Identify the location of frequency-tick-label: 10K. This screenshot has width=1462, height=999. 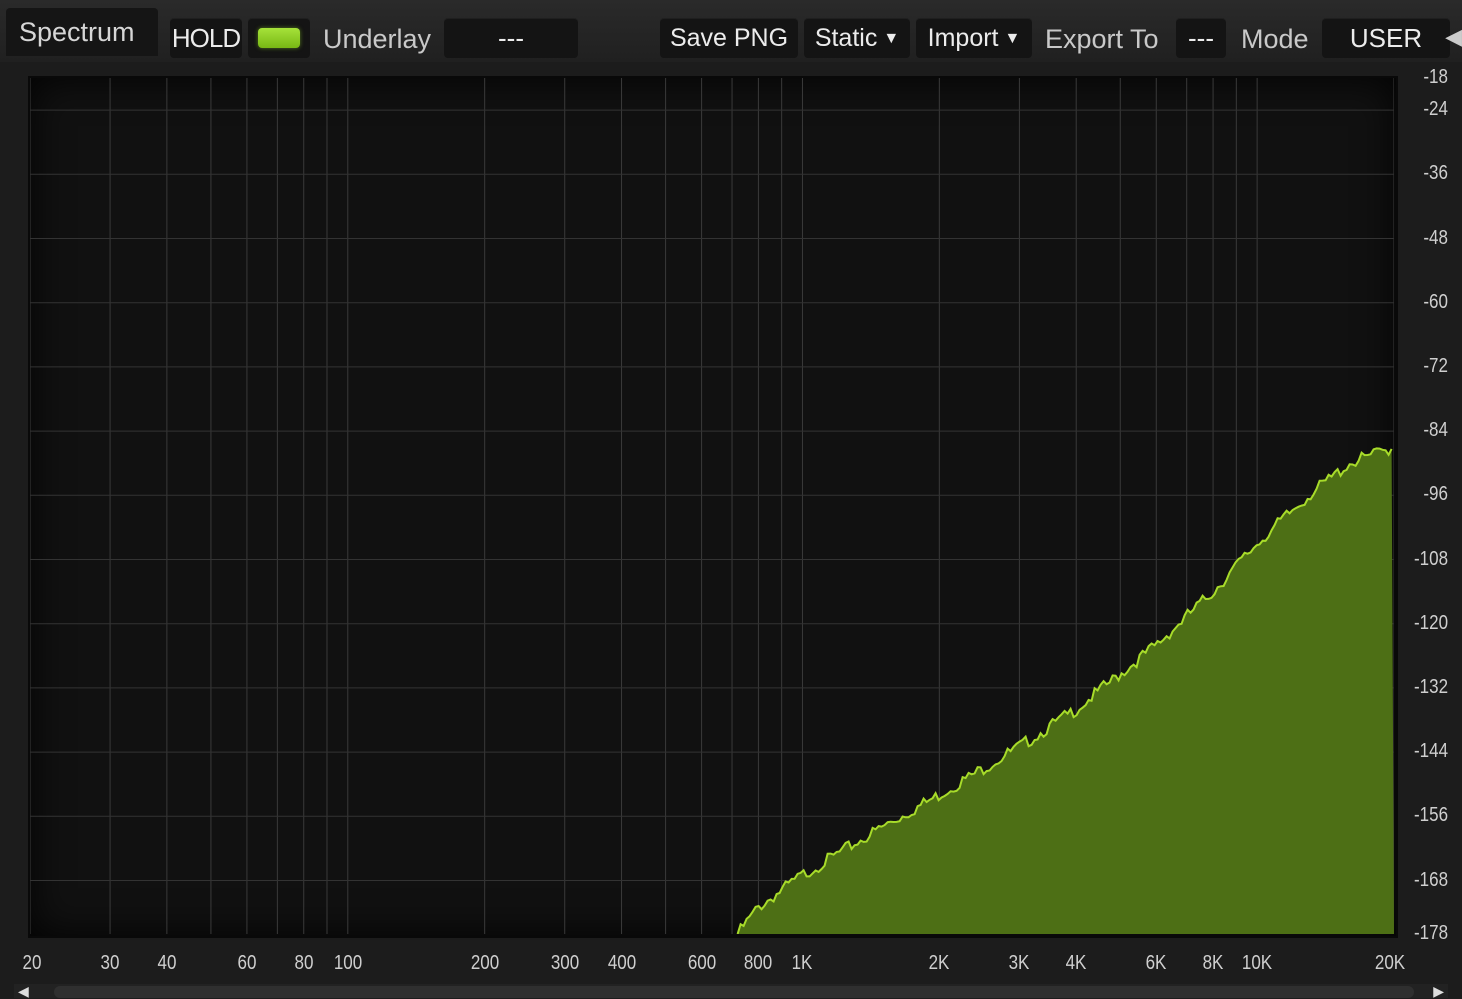
(1257, 963).